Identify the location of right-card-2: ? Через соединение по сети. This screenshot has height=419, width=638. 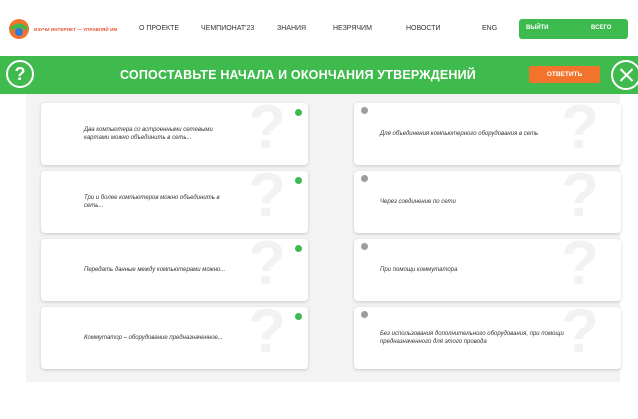
(487, 202).